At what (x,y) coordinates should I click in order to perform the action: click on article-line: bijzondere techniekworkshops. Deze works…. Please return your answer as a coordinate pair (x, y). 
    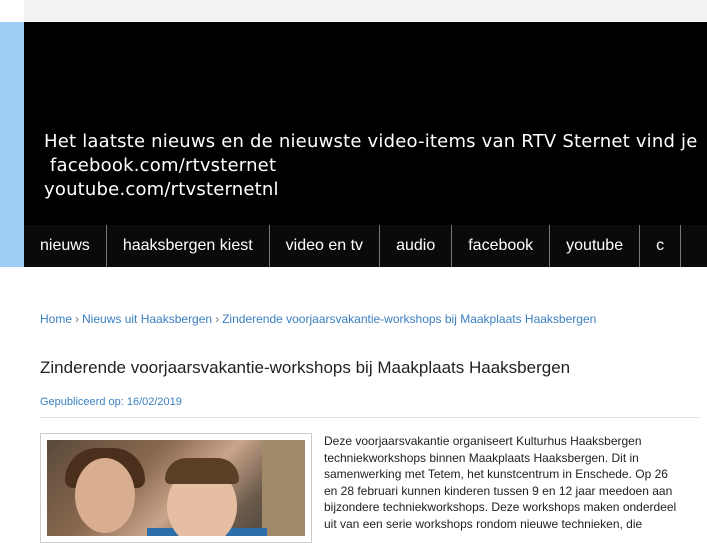
    Looking at the image, I should click on (500, 507).